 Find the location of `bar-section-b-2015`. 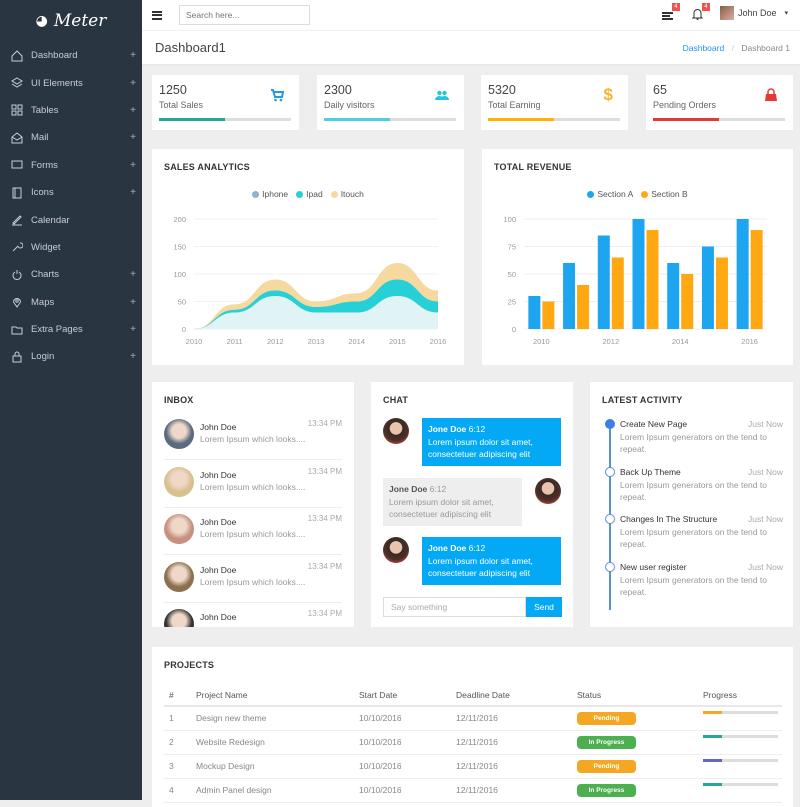

bar-section-b-2015 is located at coordinates (721, 293).